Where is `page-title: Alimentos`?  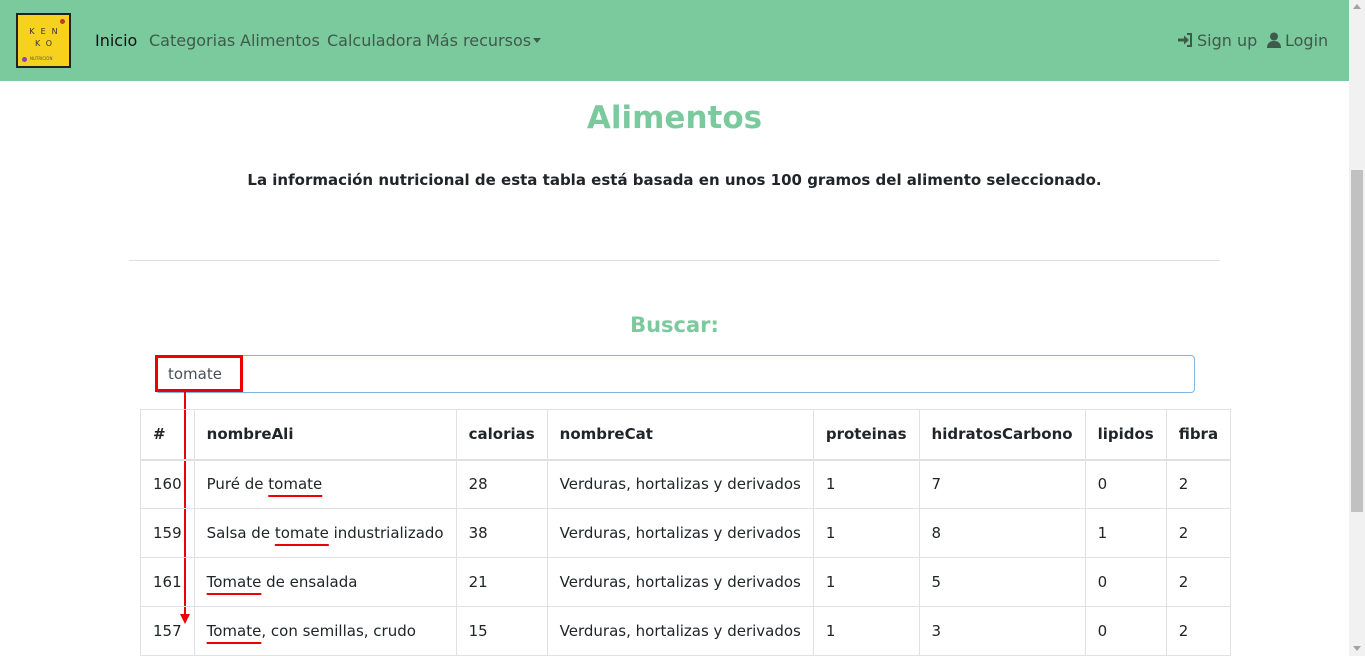 page-title: Alimentos is located at coordinates (674, 118).